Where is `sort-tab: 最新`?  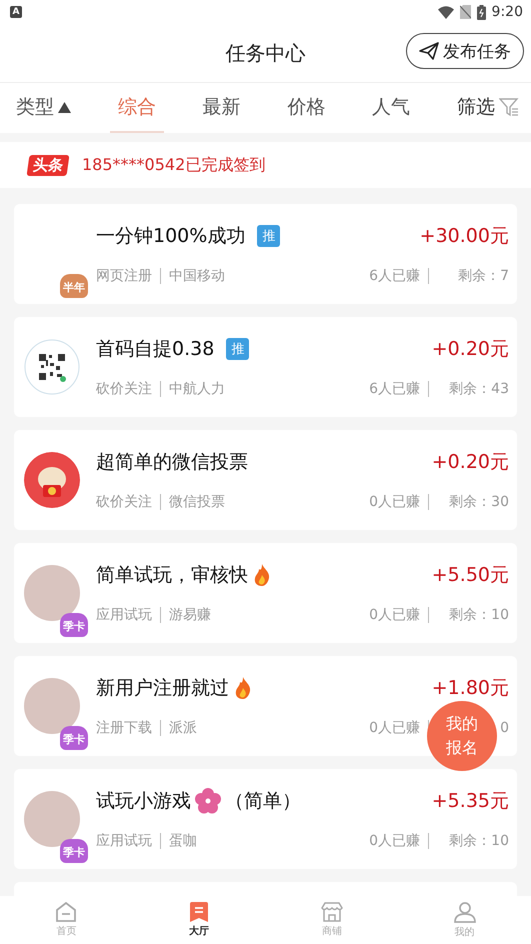 sort-tab: 最新 is located at coordinates (221, 108).